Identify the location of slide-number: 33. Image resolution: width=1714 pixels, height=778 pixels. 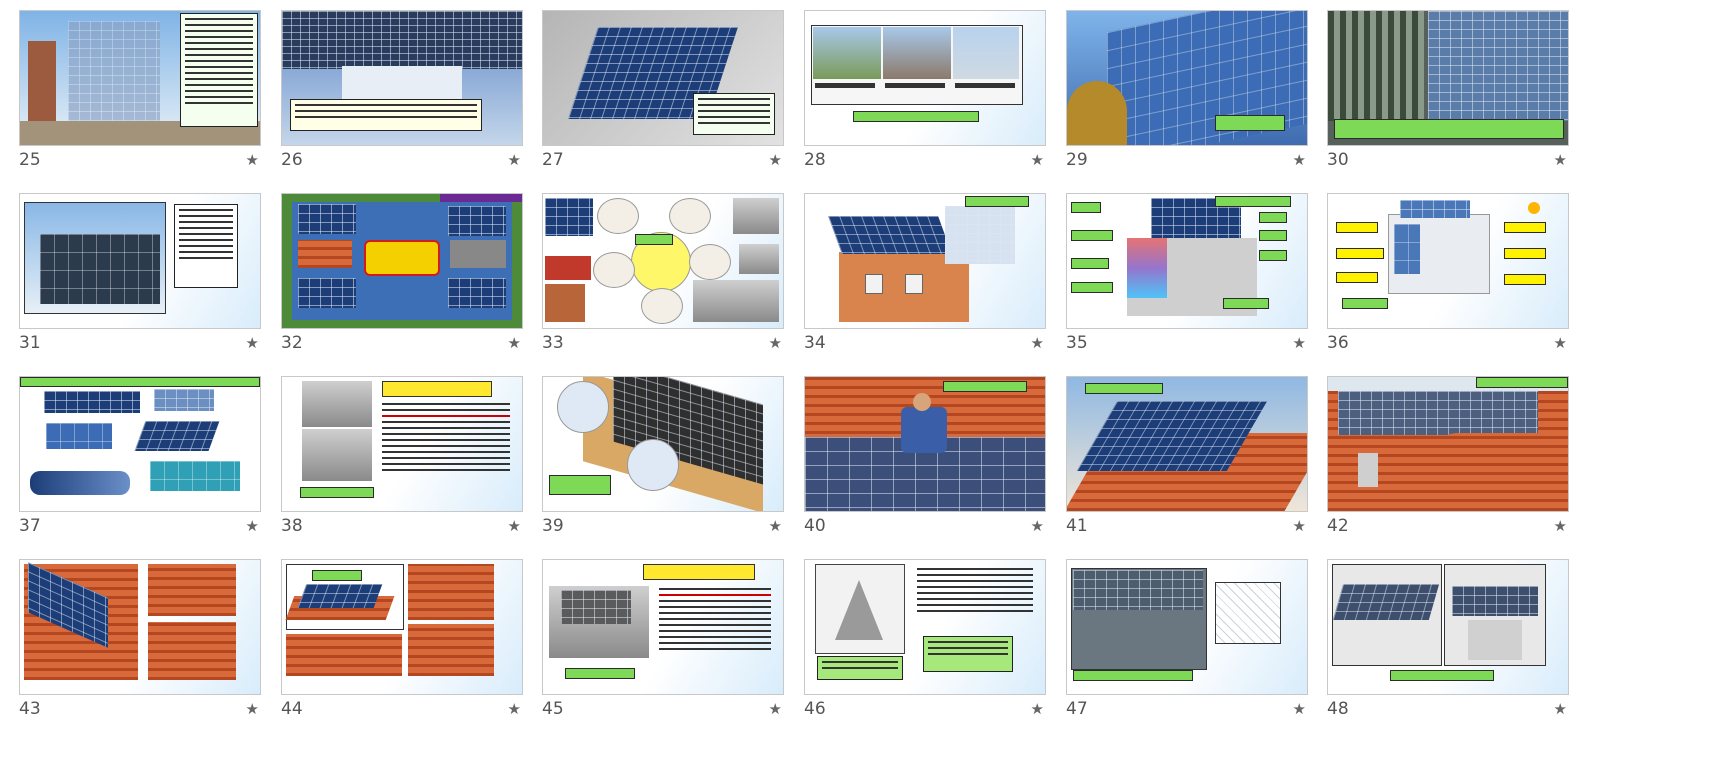
(553, 343).